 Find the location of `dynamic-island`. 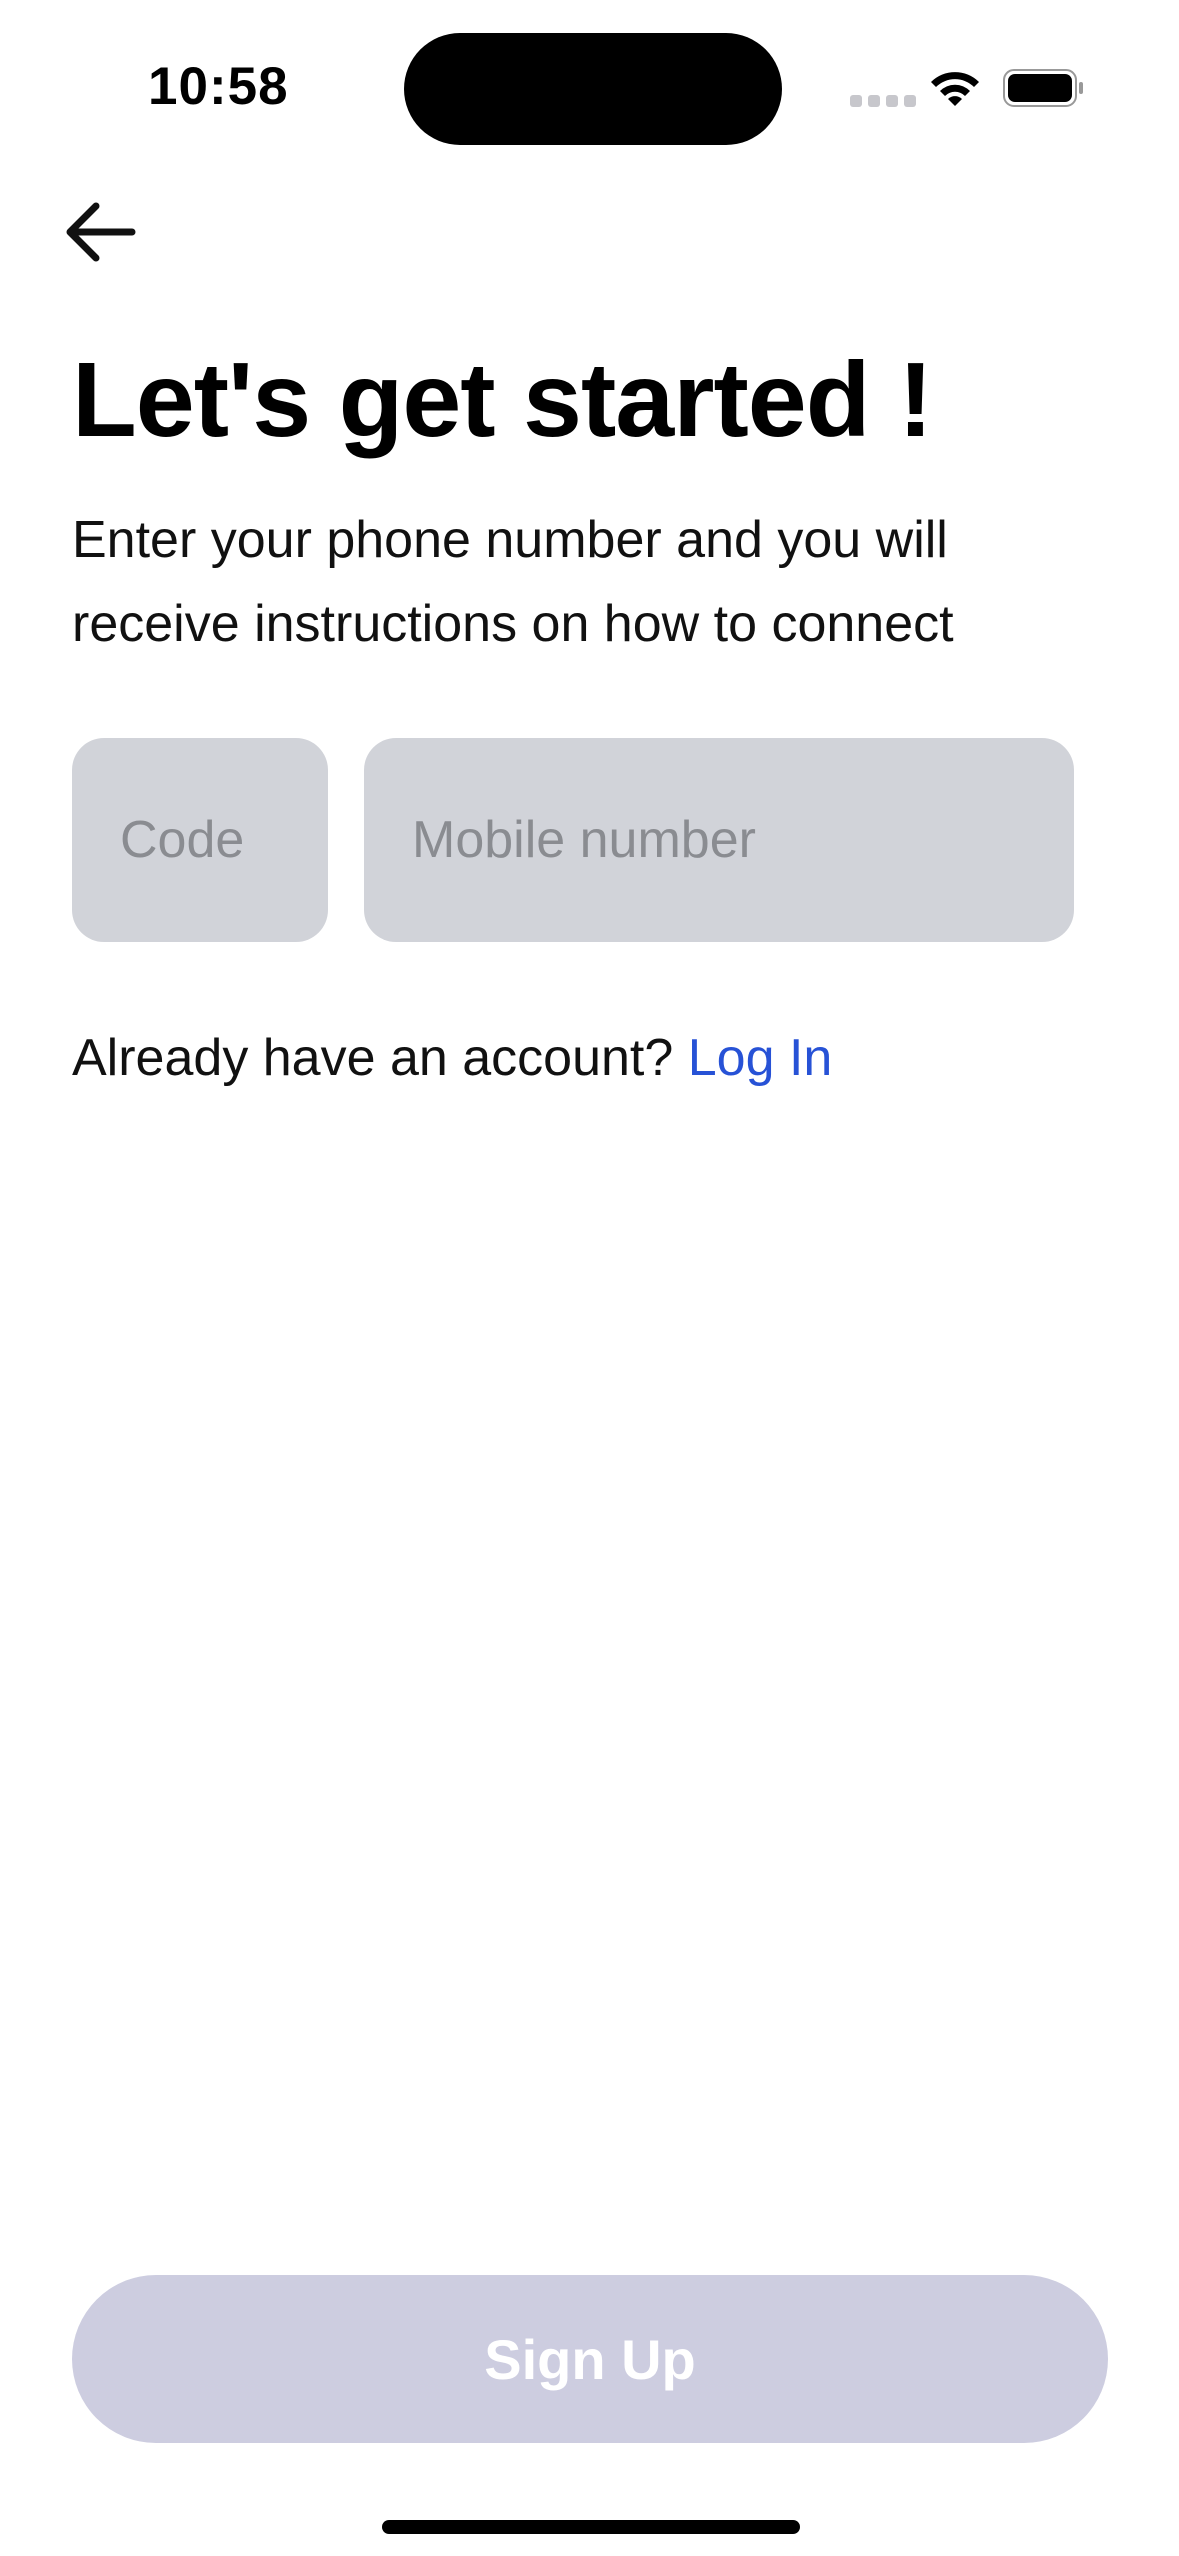

dynamic-island is located at coordinates (593, 89).